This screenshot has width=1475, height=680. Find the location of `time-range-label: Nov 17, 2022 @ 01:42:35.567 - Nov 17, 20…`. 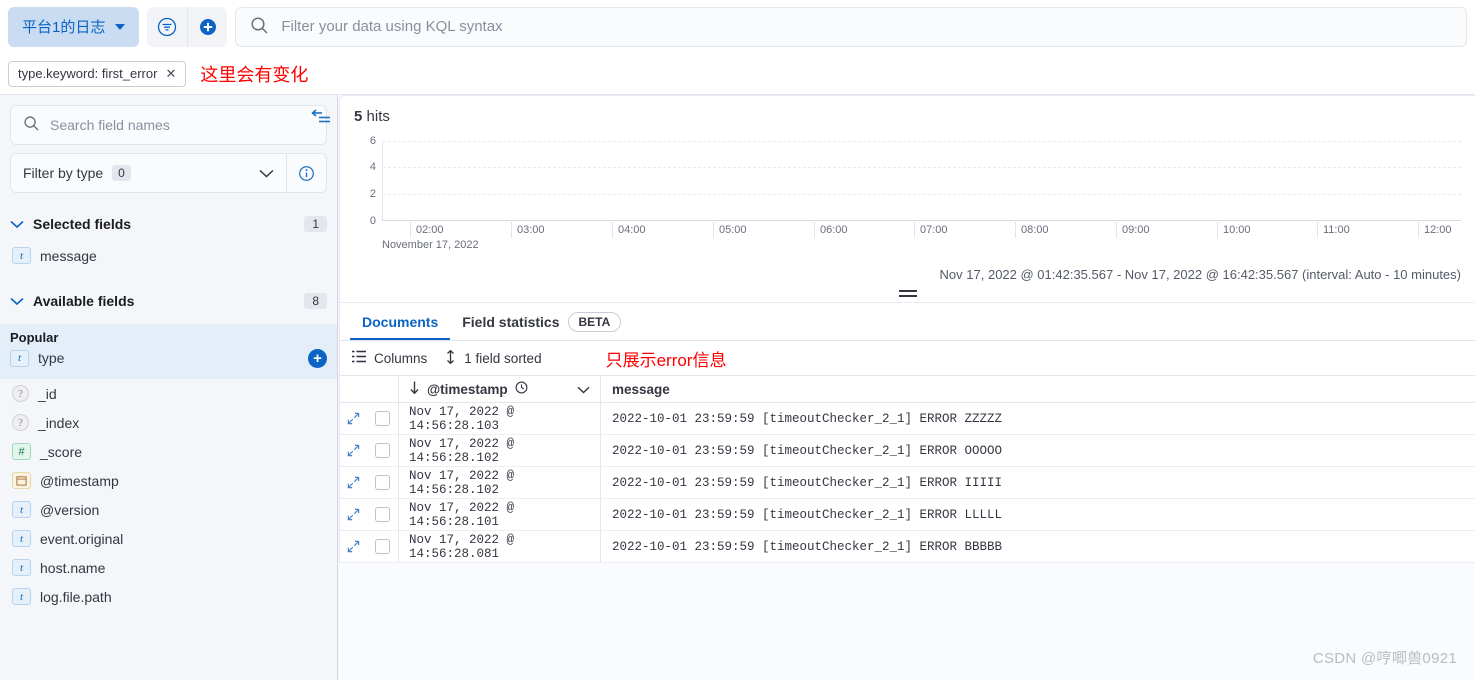

time-range-label: Nov 17, 2022 @ 01:42:35.567 - Nov 17, 20… is located at coordinates (1200, 274).